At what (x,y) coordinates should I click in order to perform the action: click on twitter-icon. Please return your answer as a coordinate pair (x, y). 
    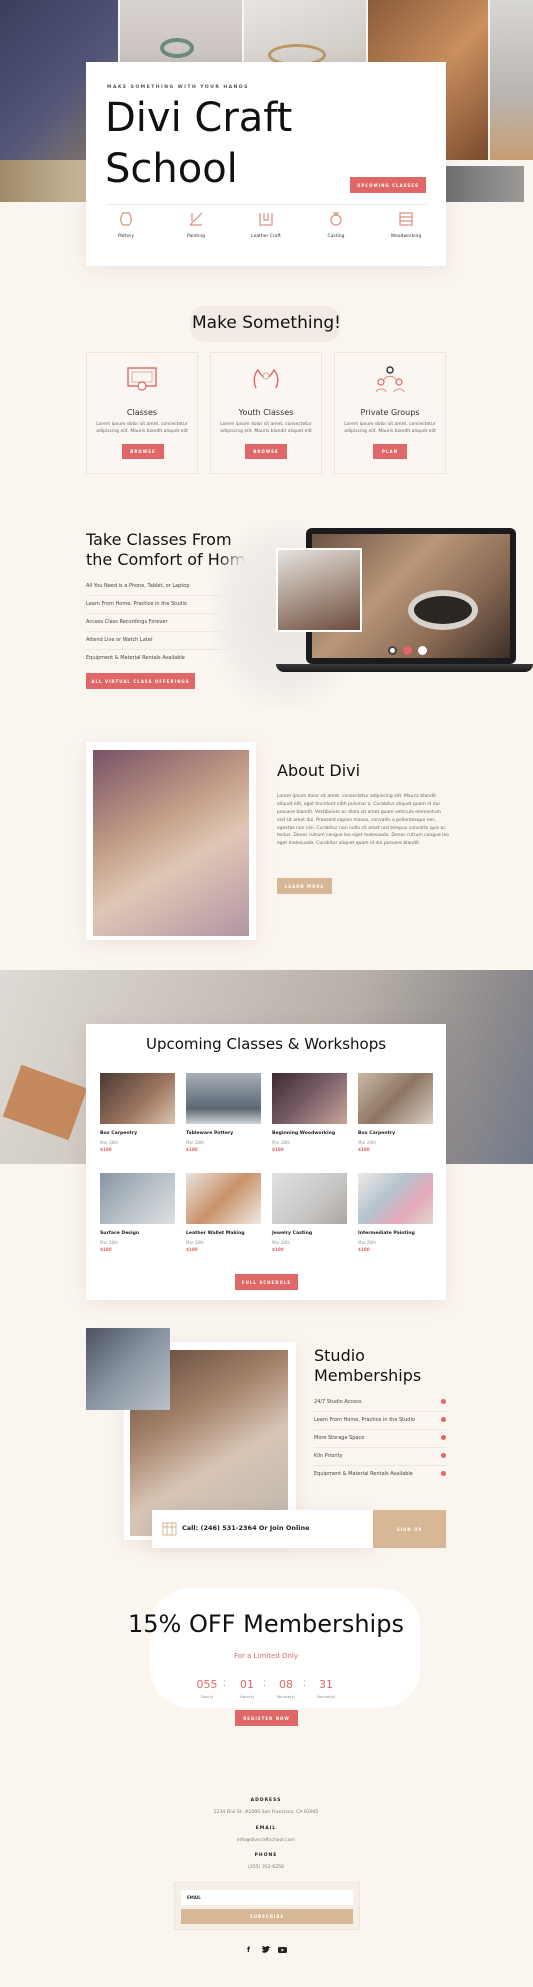
    Looking at the image, I should click on (266, 1950).